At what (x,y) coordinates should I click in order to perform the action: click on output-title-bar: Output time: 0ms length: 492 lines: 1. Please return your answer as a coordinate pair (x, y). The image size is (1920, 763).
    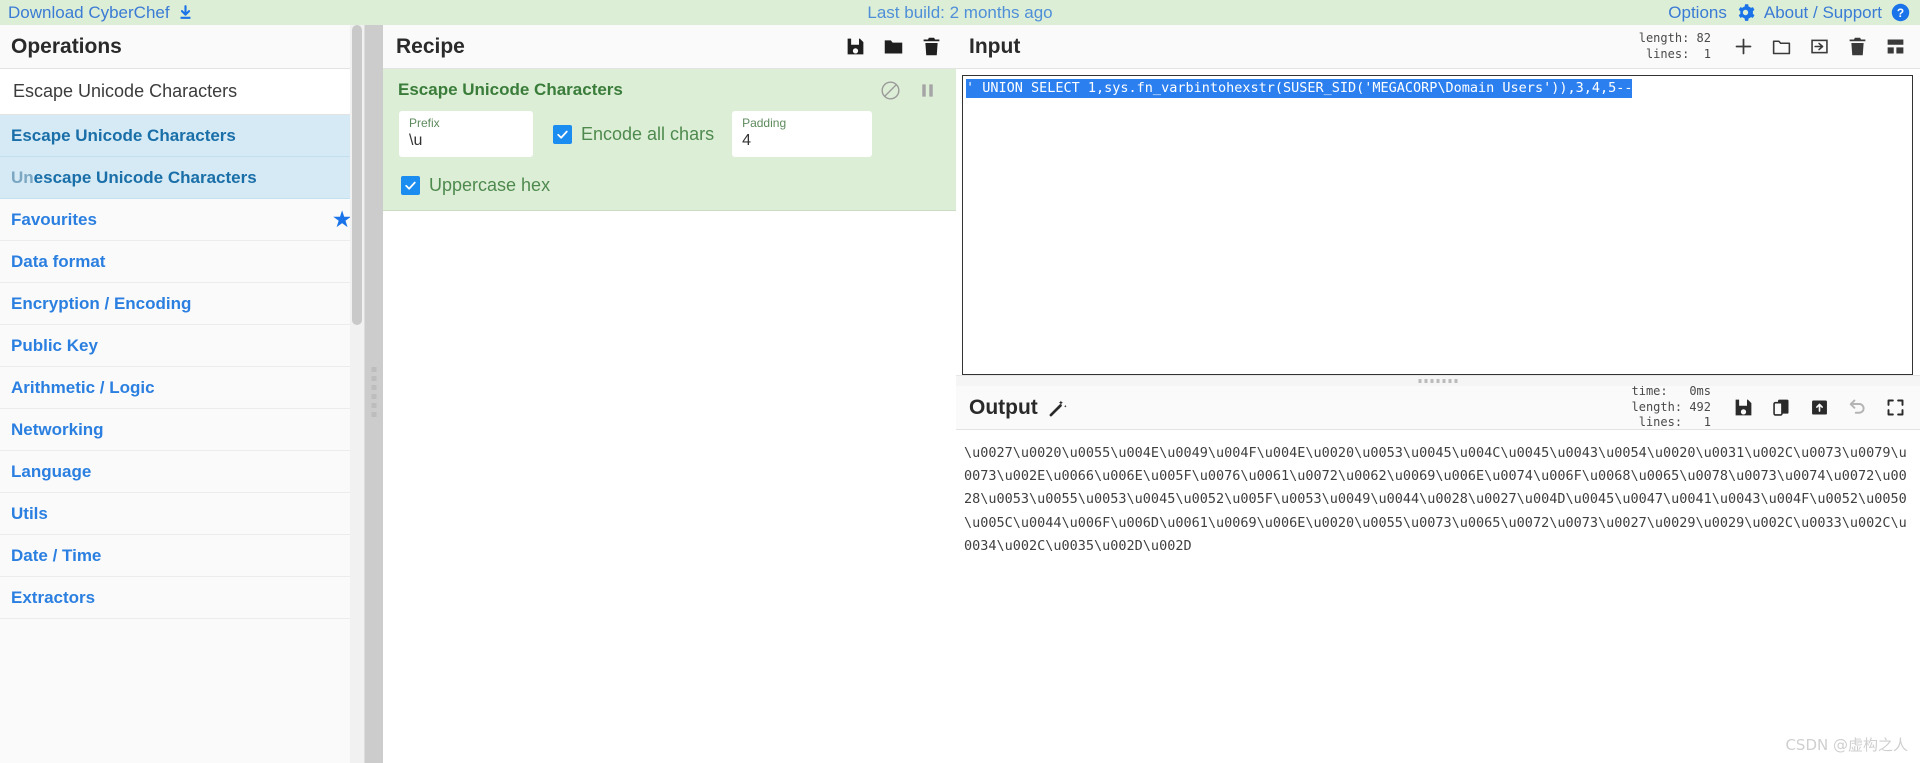
    Looking at the image, I should click on (1438, 407).